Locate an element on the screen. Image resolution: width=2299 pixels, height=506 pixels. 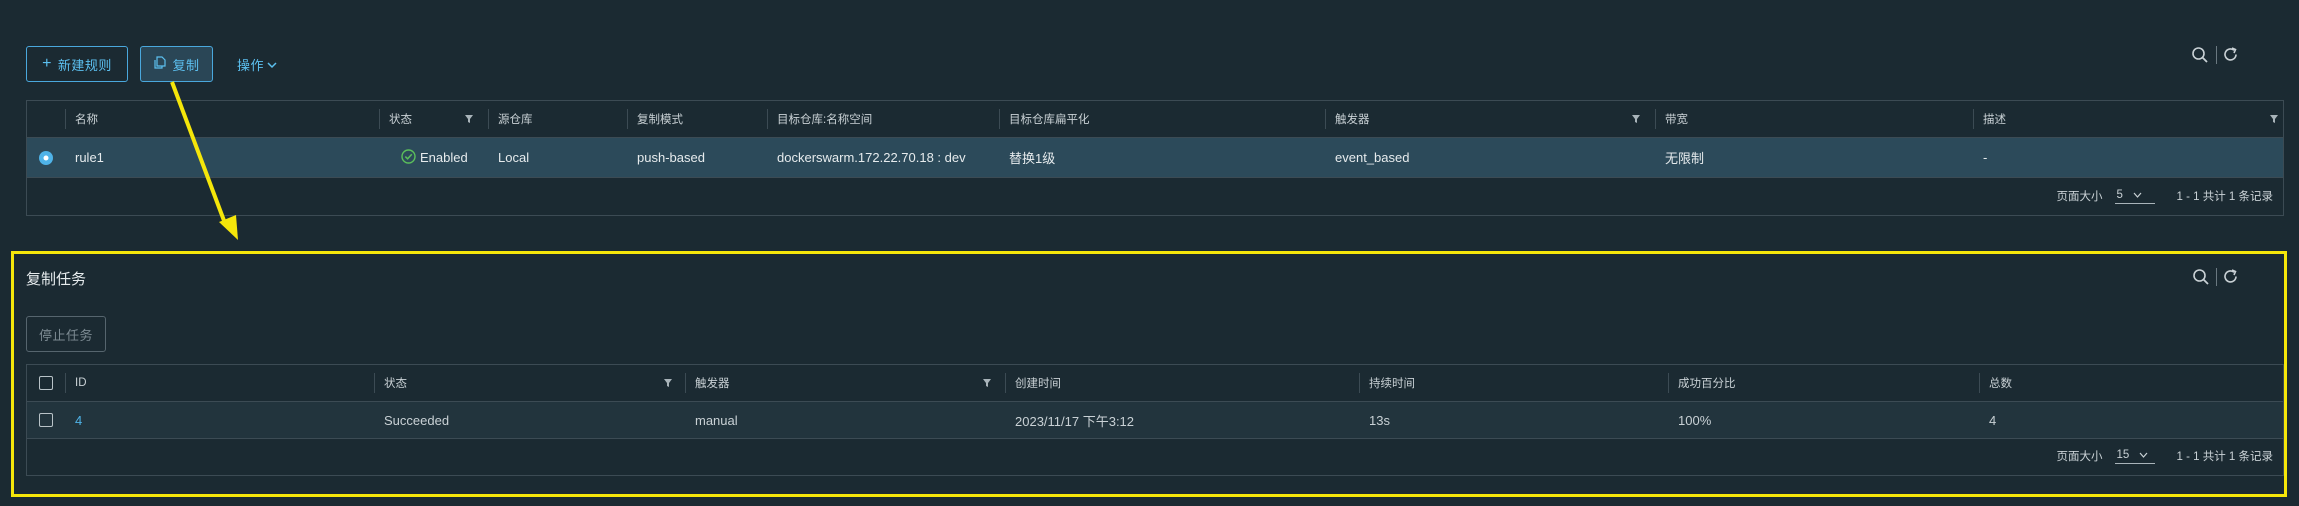
col-source: 源仓库 is located at coordinates (510, 119).